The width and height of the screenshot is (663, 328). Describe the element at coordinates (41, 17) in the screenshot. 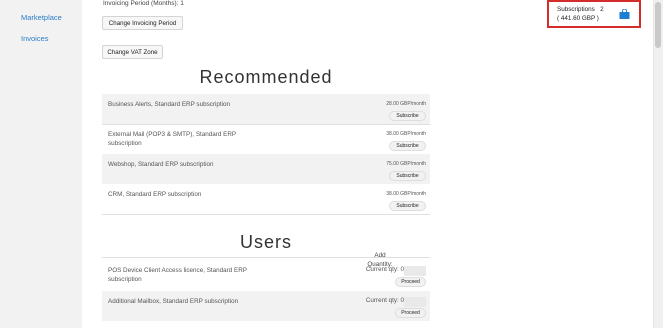

I see `sidebar-item-marketplace: Marketplace` at that location.